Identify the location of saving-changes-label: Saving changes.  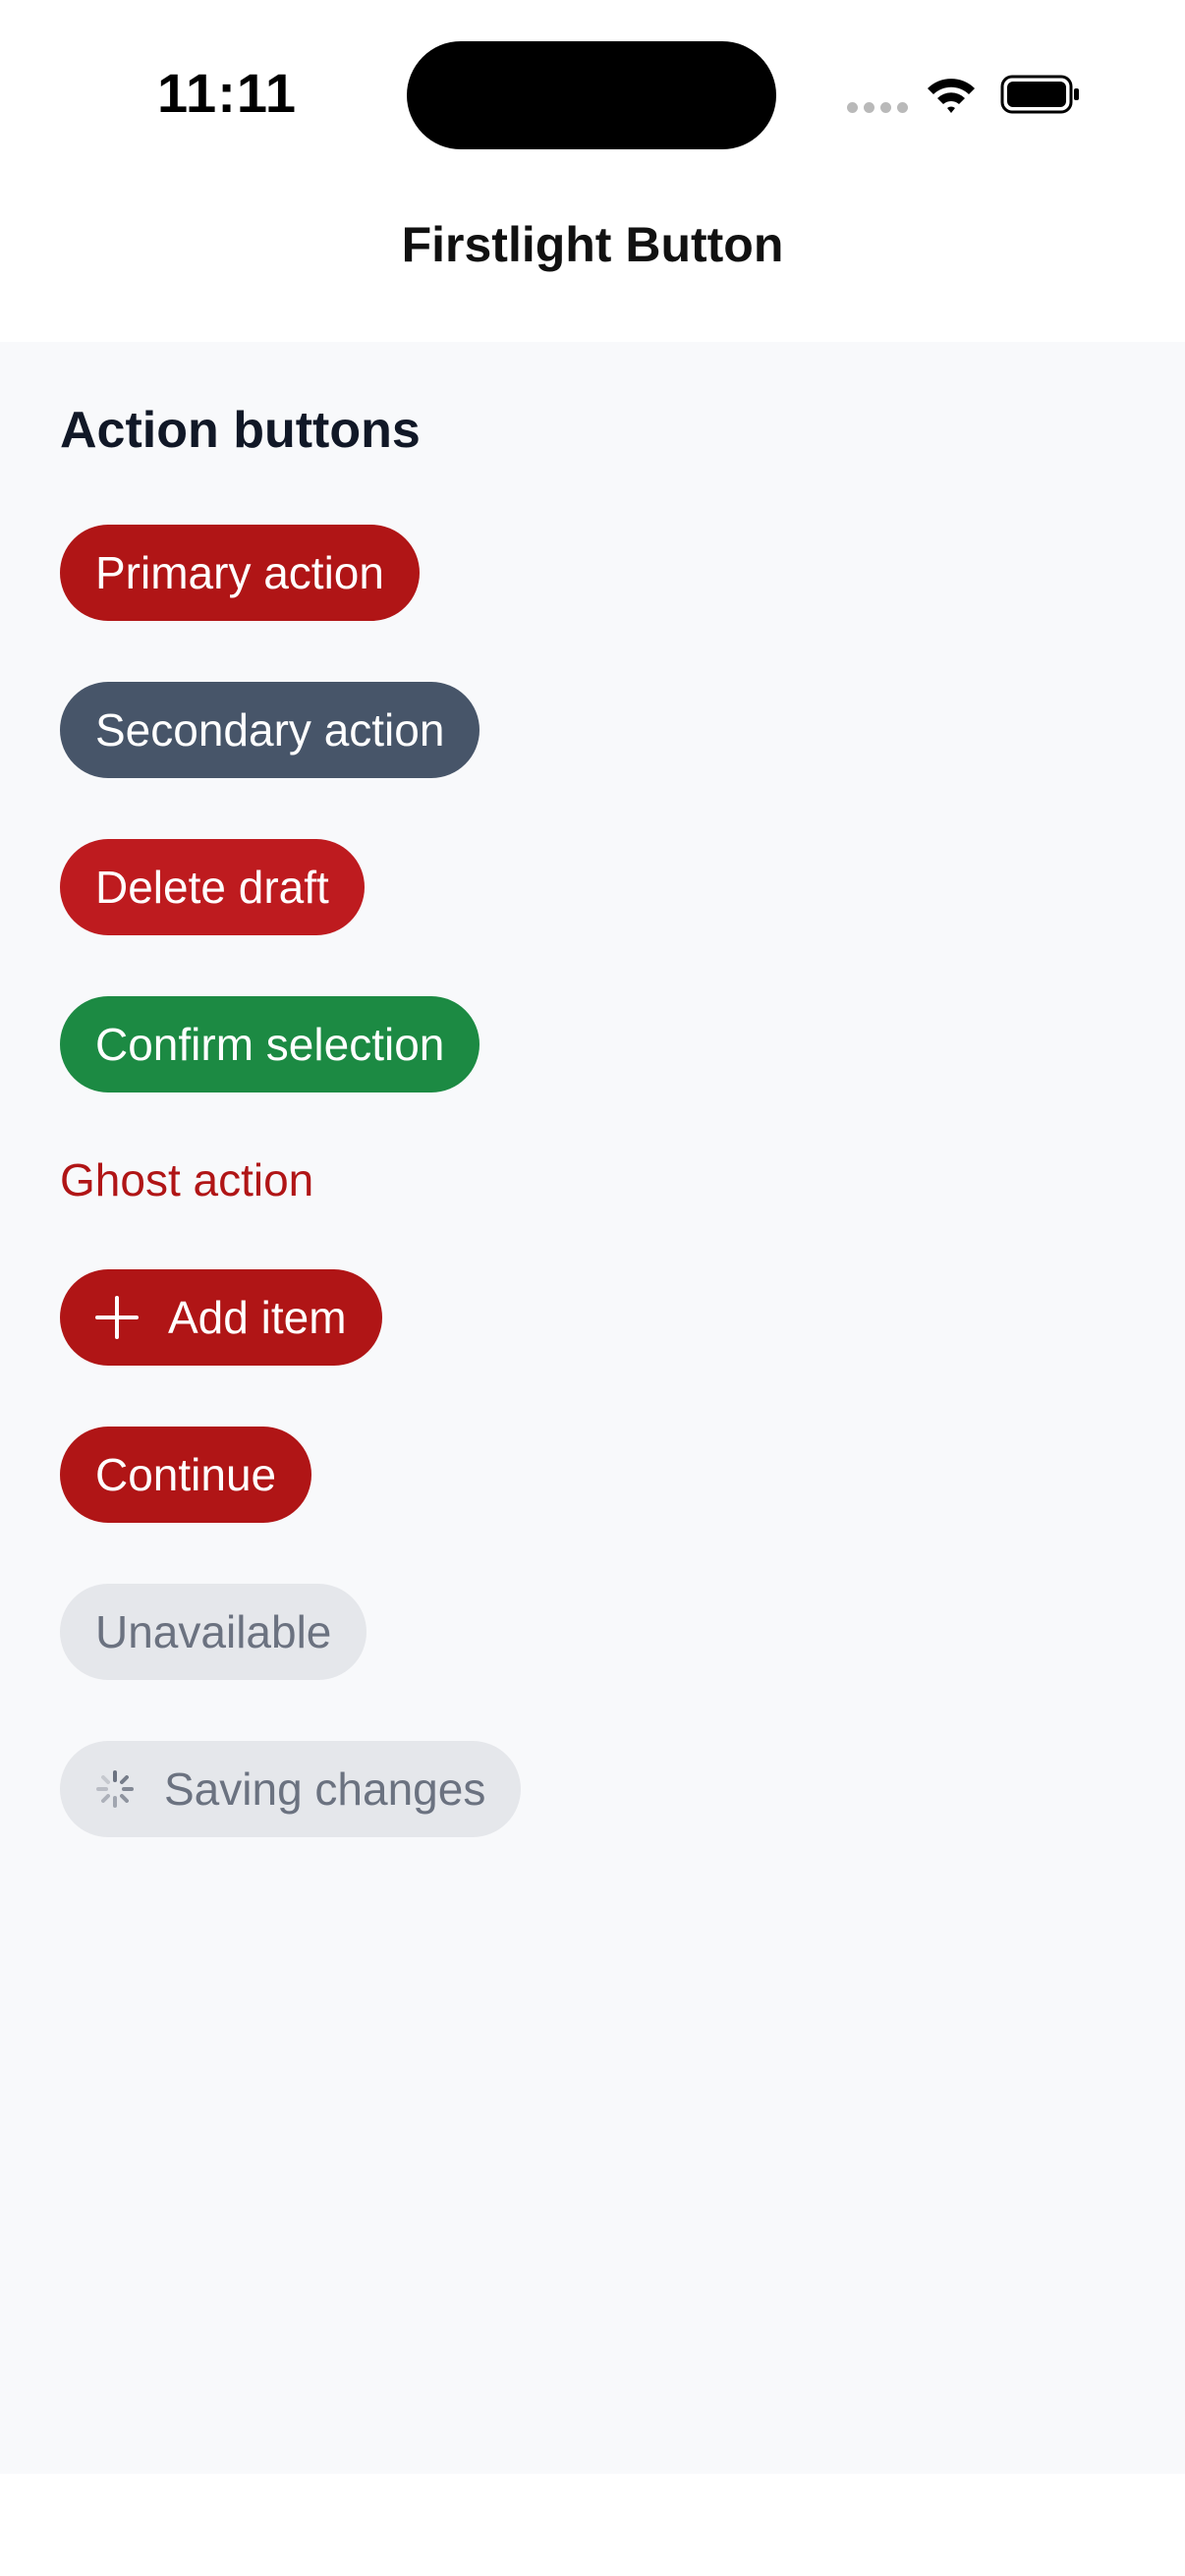
(325, 1789).